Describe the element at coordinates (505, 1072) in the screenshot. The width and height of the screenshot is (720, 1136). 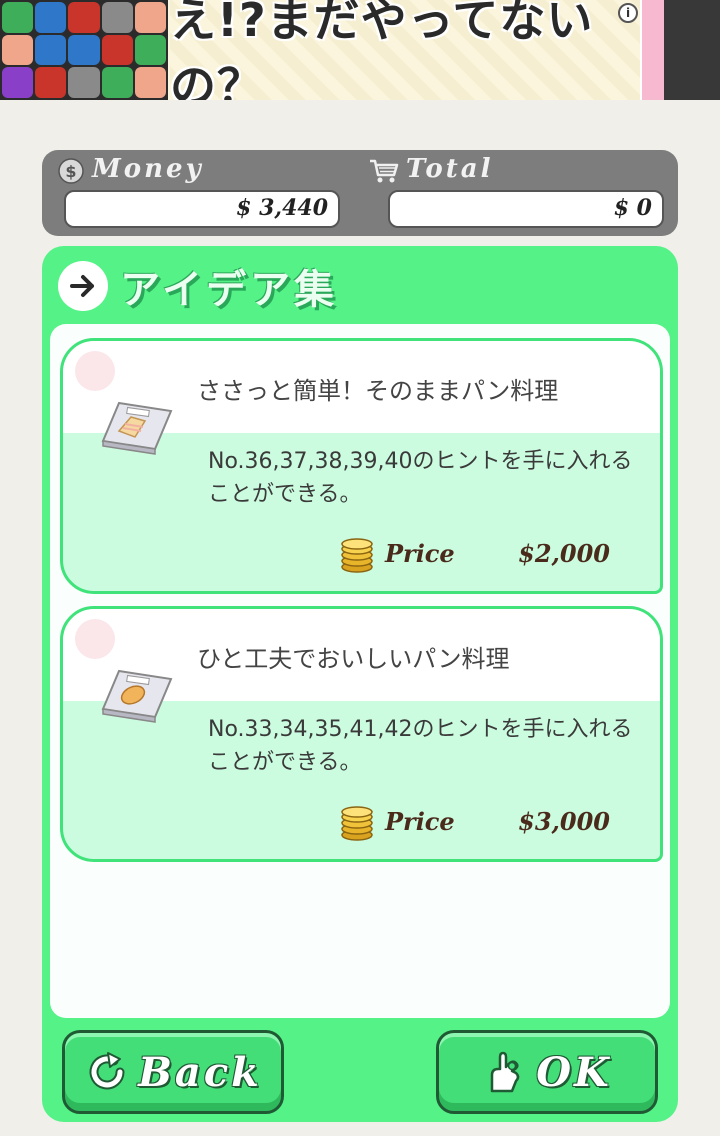
I see `ok-hand-icon` at that location.